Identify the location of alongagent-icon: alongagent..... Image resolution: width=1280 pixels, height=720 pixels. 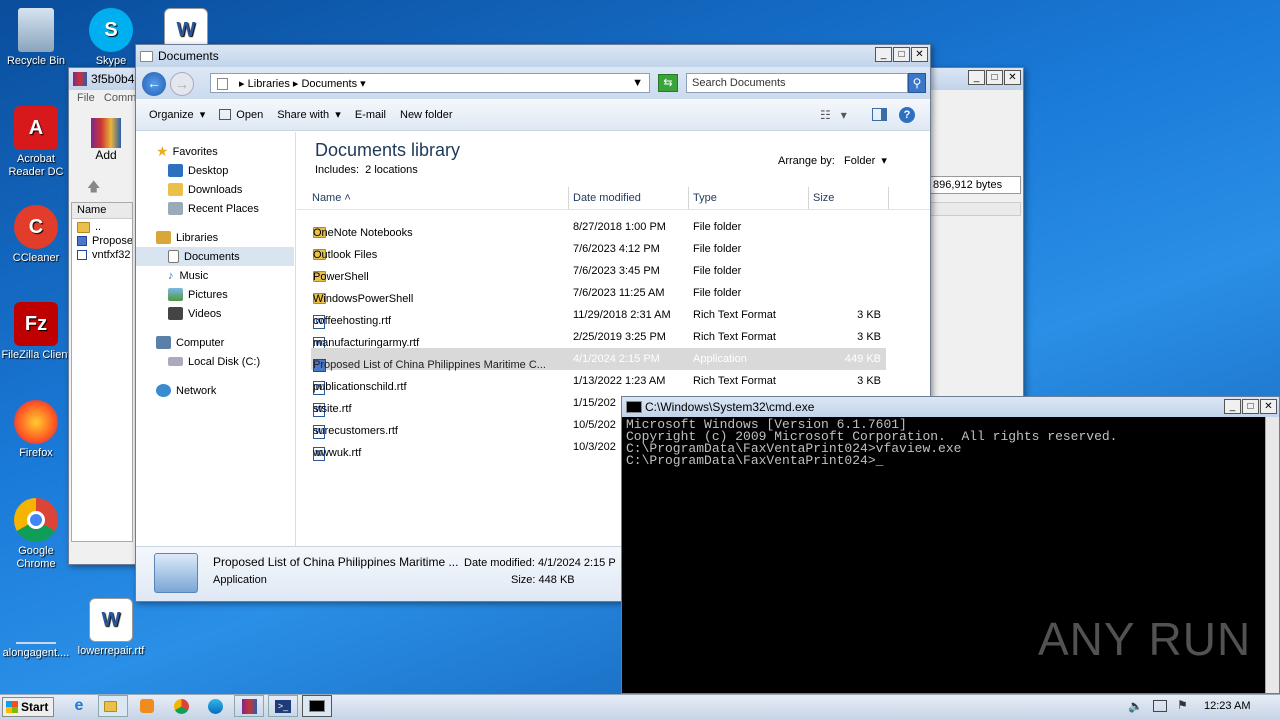
(37, 630).